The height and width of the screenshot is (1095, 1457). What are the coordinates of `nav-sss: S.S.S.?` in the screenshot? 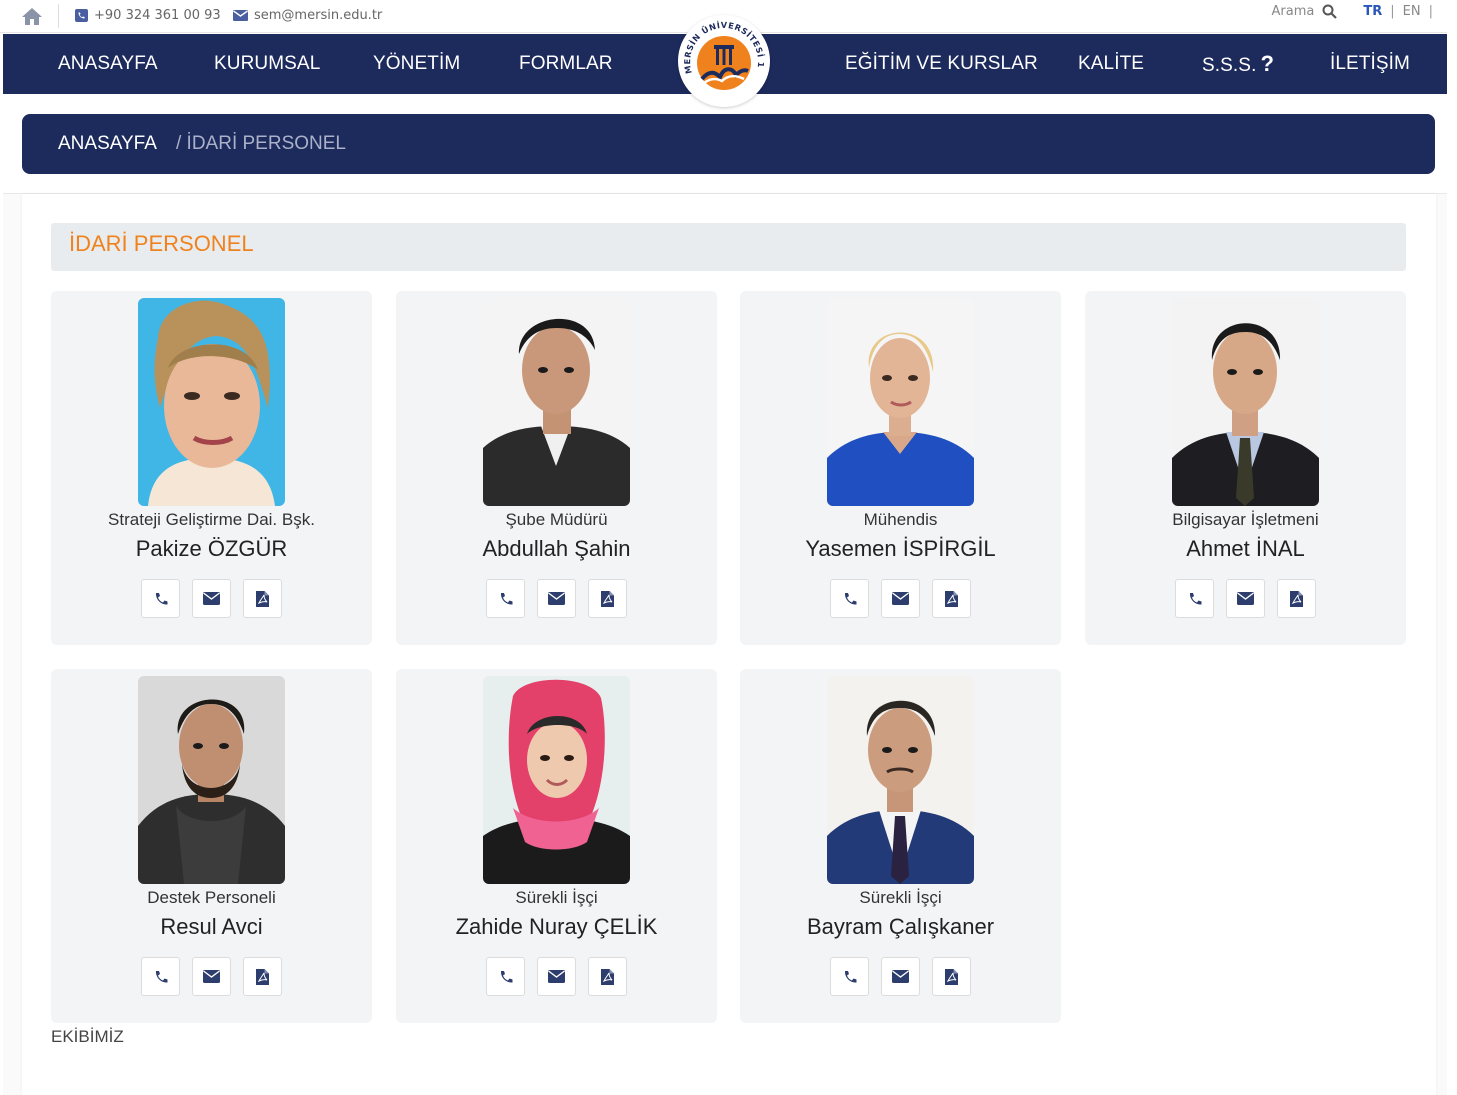 It's located at (1238, 64).